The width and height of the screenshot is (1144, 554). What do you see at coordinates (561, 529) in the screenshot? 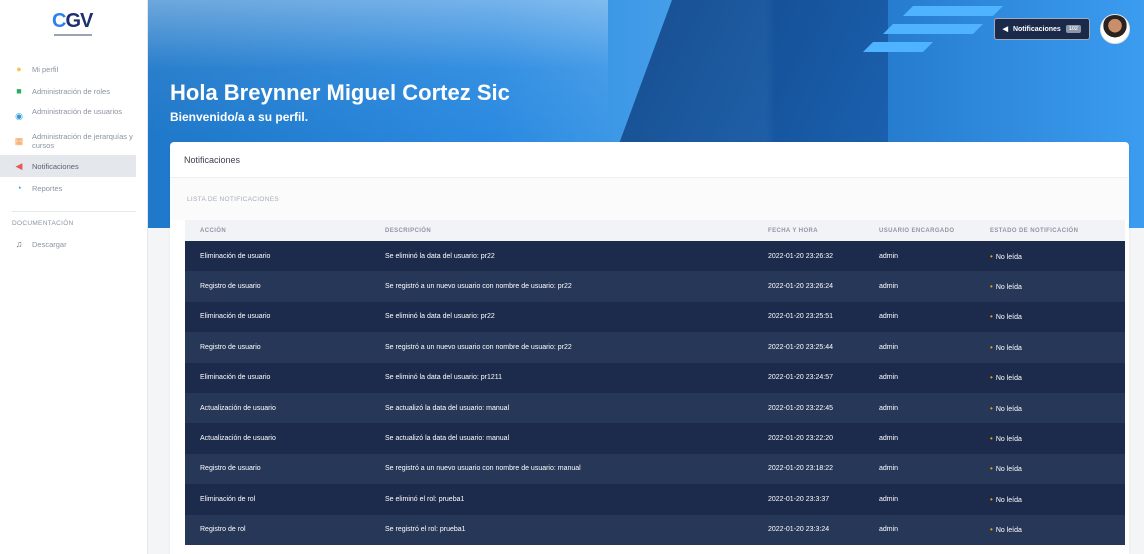
I see `cell-descripcion: Se registró el rol: prueba1` at bounding box center [561, 529].